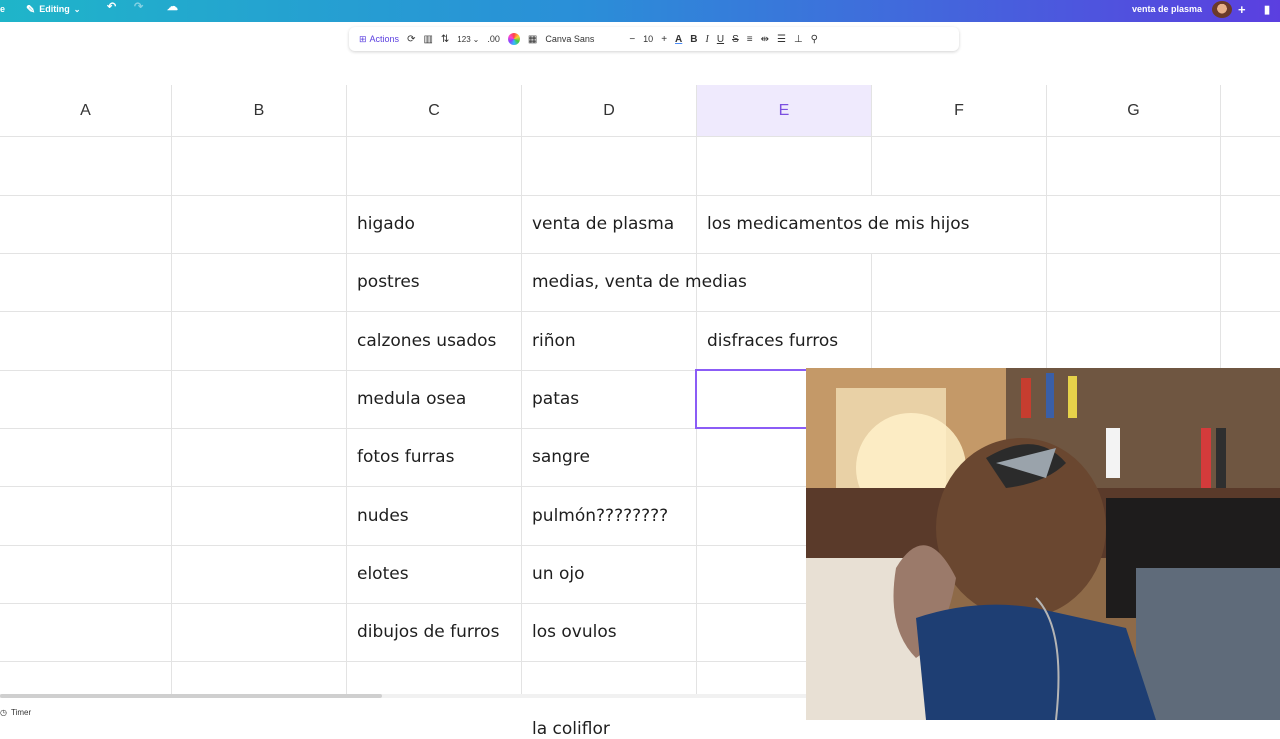 Image resolution: width=1280 pixels, height=739 pixels. Describe the element at coordinates (493, 39) in the screenshot. I see `decimal-places-button: .00` at that location.